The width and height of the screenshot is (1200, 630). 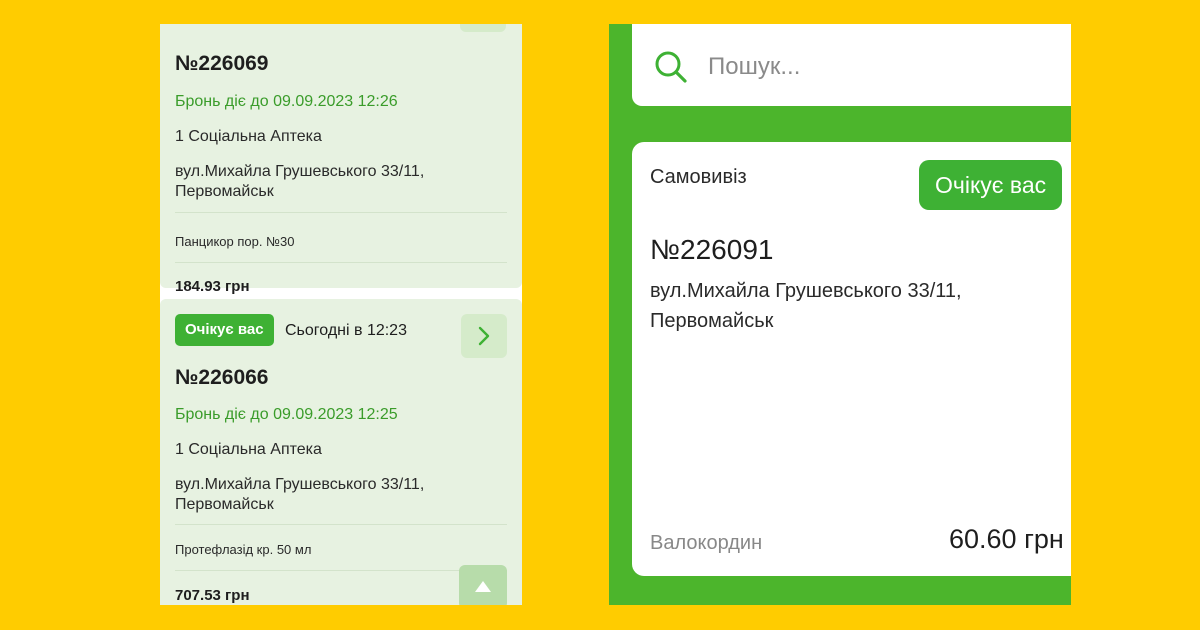 What do you see at coordinates (222, 63) in the screenshot?
I see `order-number: №226069` at bounding box center [222, 63].